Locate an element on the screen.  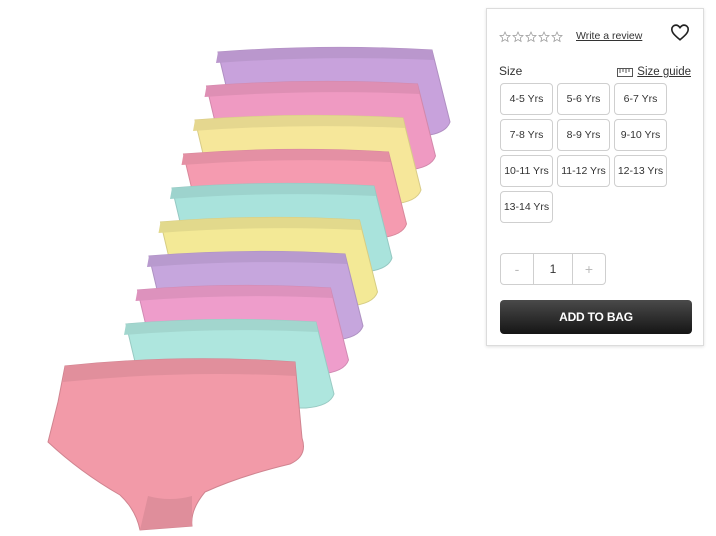
size-option: 4-5 Yrs is located at coordinates (526, 99).